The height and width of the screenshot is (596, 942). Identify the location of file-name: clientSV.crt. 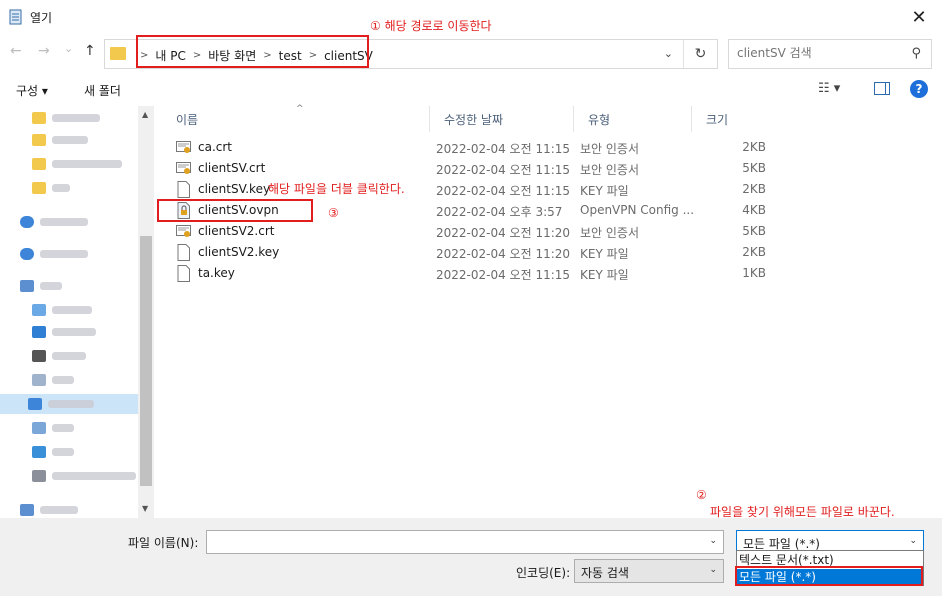
(232, 168).